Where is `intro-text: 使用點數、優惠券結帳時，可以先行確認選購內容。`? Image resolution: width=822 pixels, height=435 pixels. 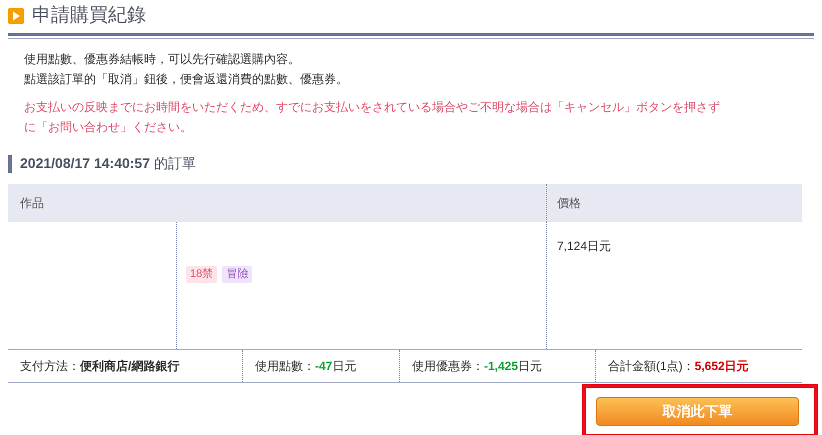 intro-text: 使用點數、優惠券結帳時，可以先行確認選購內容。 is located at coordinates (162, 59).